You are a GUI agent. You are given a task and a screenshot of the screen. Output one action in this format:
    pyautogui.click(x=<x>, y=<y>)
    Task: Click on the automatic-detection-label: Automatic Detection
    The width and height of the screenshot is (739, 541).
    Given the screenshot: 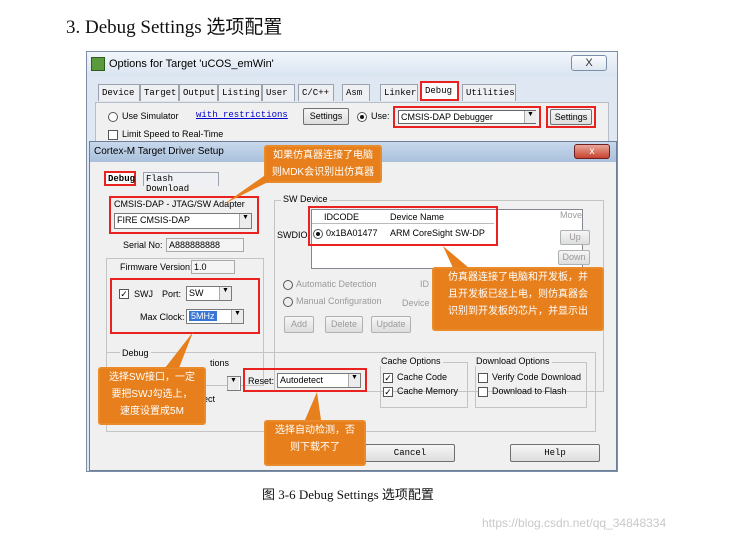 What is the action you would take?
    pyautogui.click(x=336, y=284)
    